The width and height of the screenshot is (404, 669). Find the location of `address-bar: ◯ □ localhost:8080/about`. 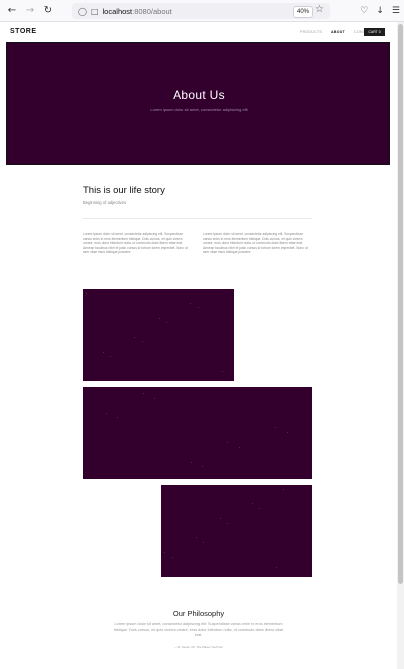

address-bar: ◯ □ localhost:8080/about is located at coordinates (201, 11).